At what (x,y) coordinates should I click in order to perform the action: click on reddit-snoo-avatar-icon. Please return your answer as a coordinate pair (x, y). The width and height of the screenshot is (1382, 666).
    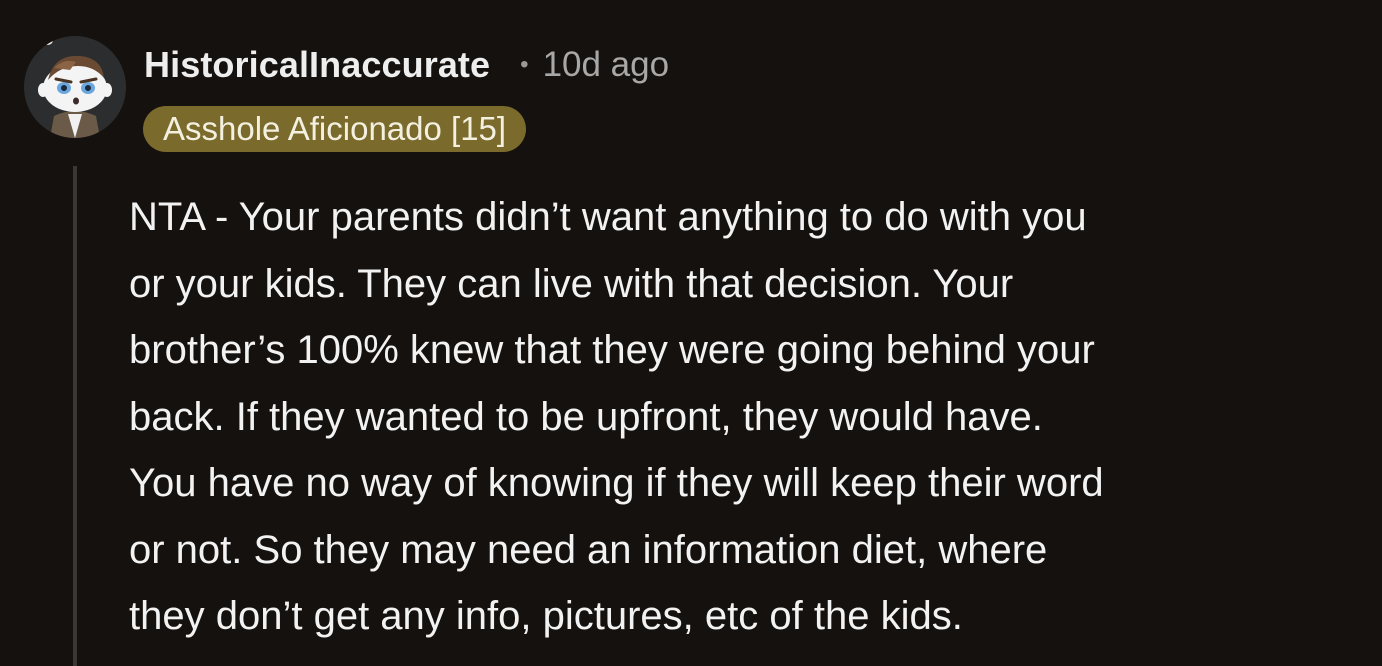
    Looking at the image, I should click on (75, 87).